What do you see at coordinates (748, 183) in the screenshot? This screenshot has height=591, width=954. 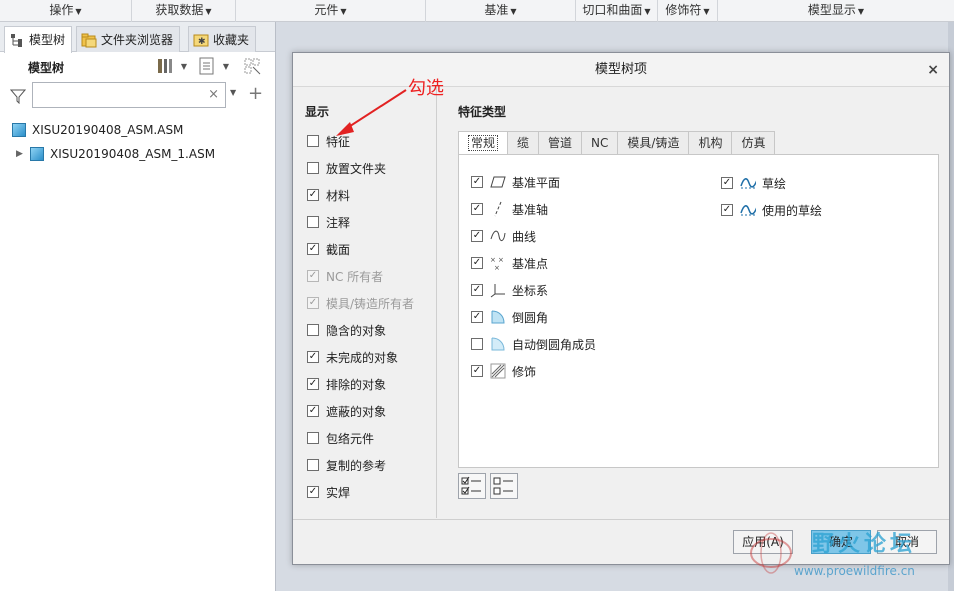 I see `sketch-icon` at bounding box center [748, 183].